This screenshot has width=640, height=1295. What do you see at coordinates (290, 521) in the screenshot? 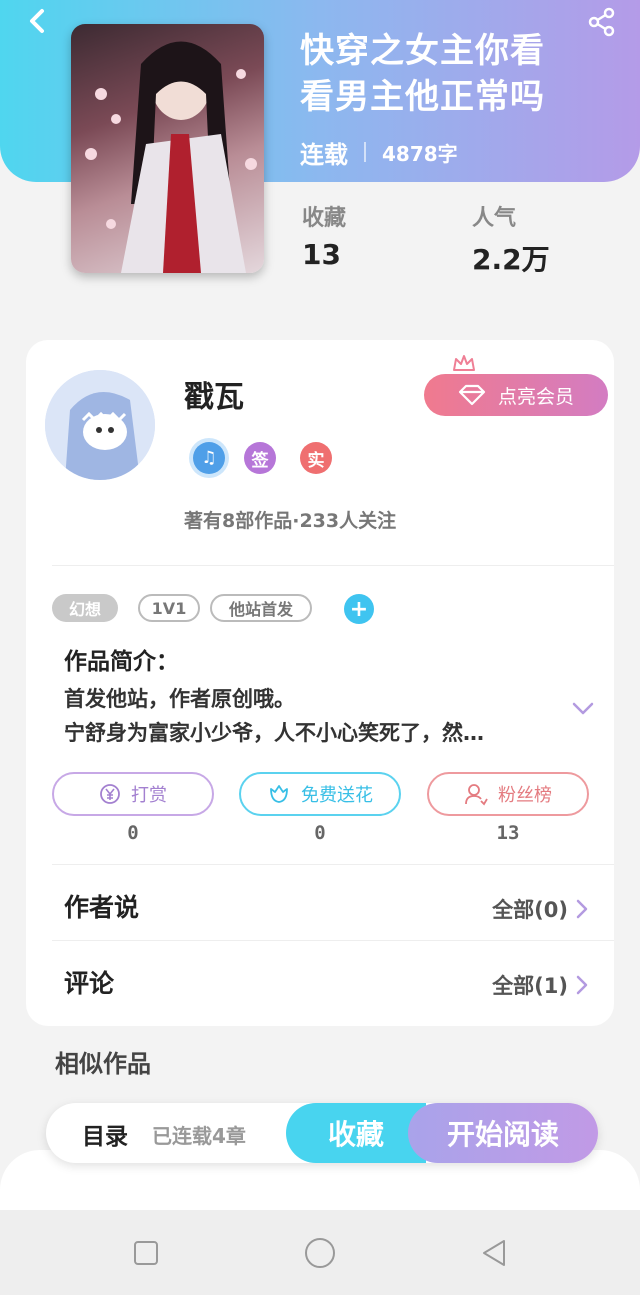
I see `author-stats: 著有8部作品·233人关注` at bounding box center [290, 521].